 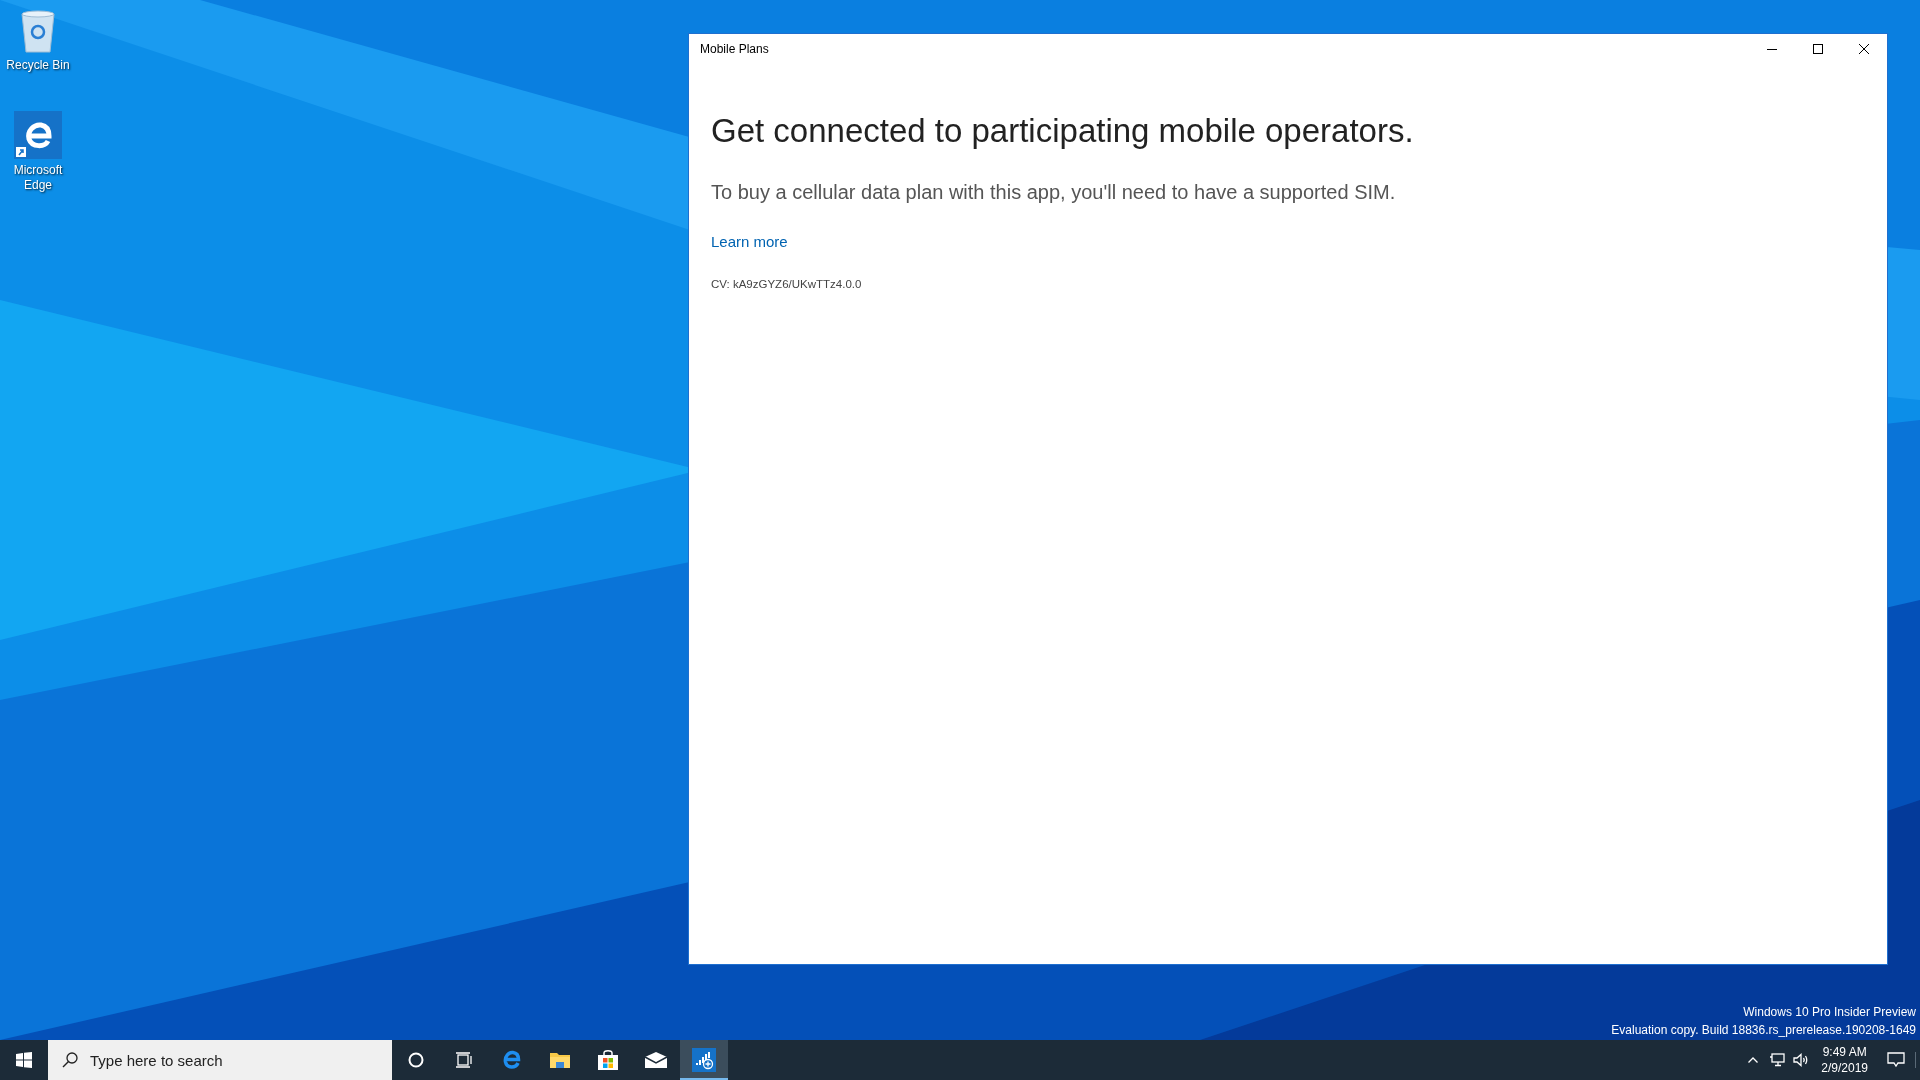 What do you see at coordinates (38, 31) in the screenshot?
I see `recycle-bin-icon` at bounding box center [38, 31].